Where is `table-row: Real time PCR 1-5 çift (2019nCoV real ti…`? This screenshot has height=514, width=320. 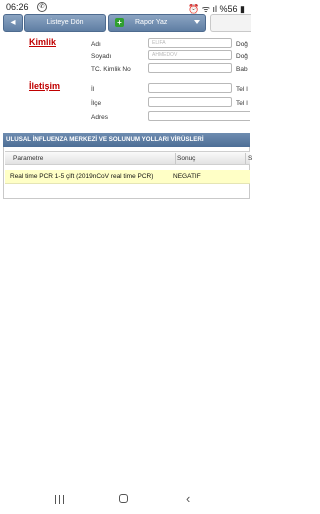
table-row: Real time PCR 1-5 çift (2019nCoV real ti… is located at coordinates (127, 177).